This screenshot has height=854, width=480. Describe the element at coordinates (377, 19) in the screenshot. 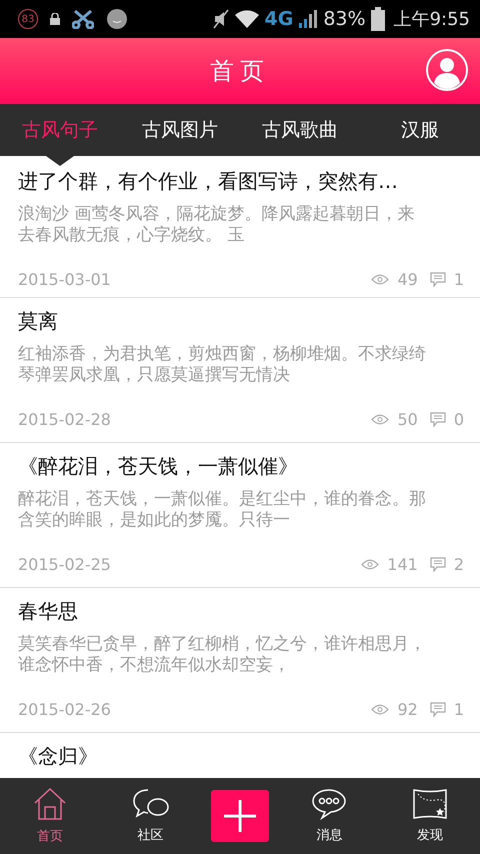

I see `battery-icon` at that location.